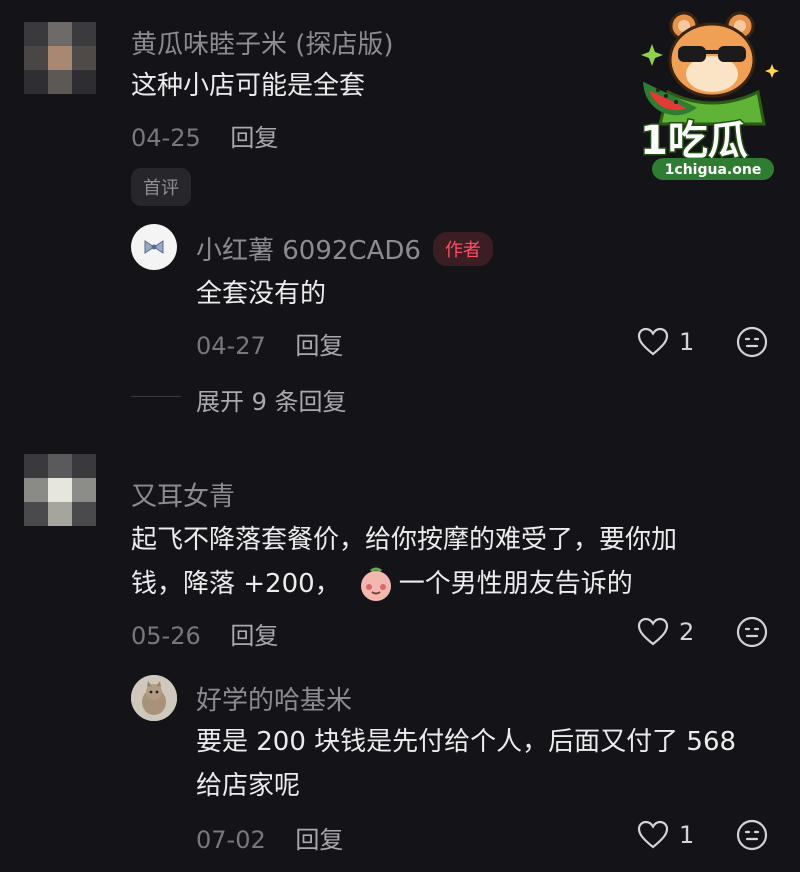 The width and height of the screenshot is (800, 872). What do you see at coordinates (404, 540) in the screenshot?
I see `comment-text-line-1: 起飞不降落套餐价，给你按摩的难受了，要你加` at bounding box center [404, 540].